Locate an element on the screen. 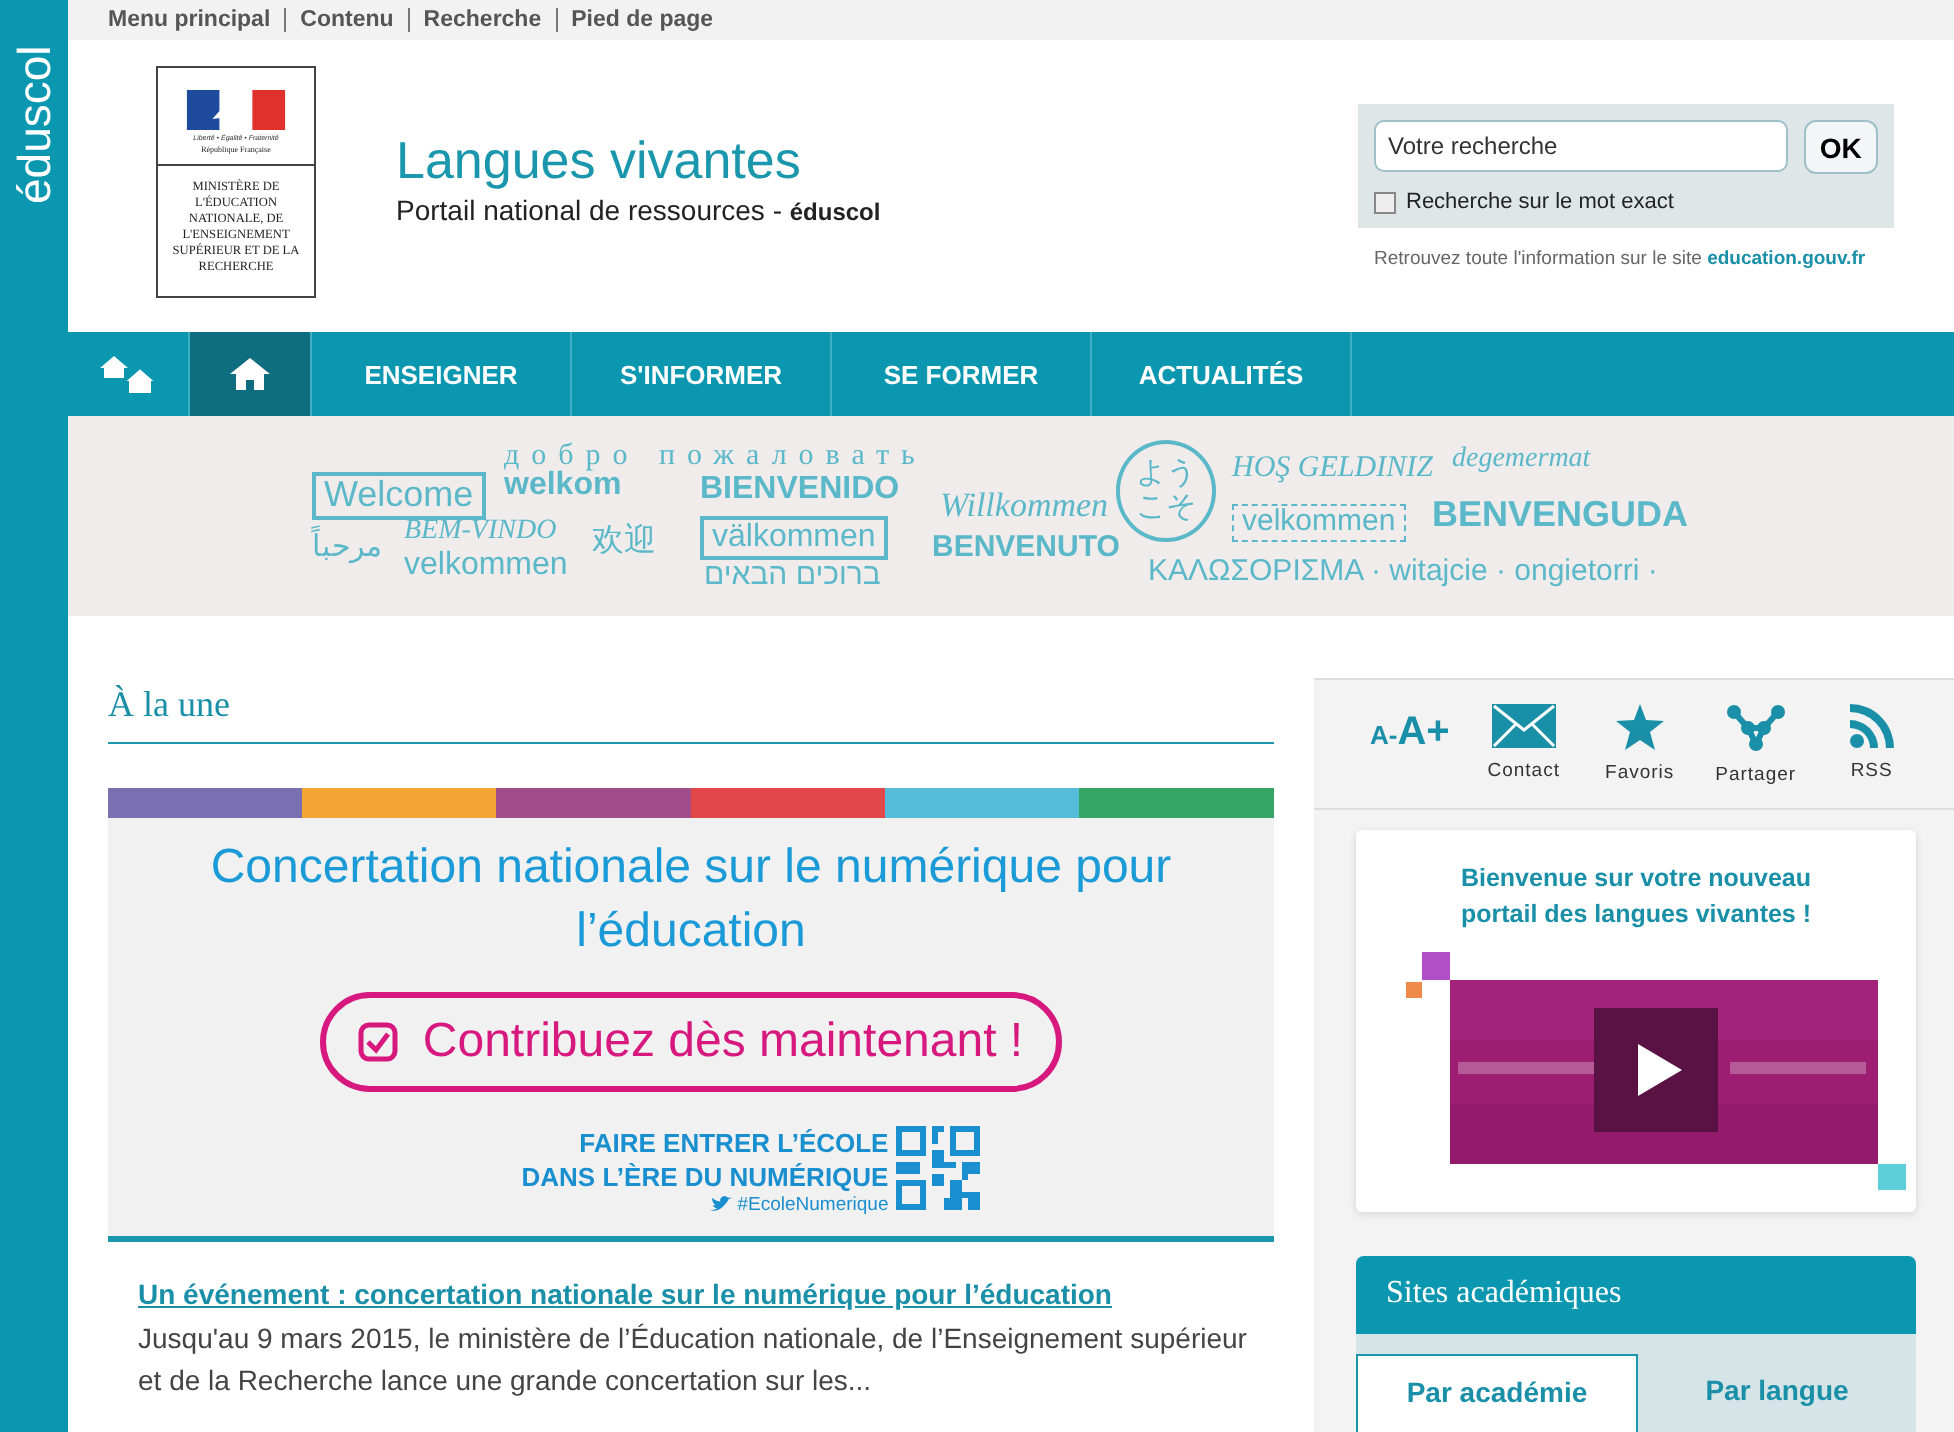  qr-code-icon is located at coordinates (938, 1168).